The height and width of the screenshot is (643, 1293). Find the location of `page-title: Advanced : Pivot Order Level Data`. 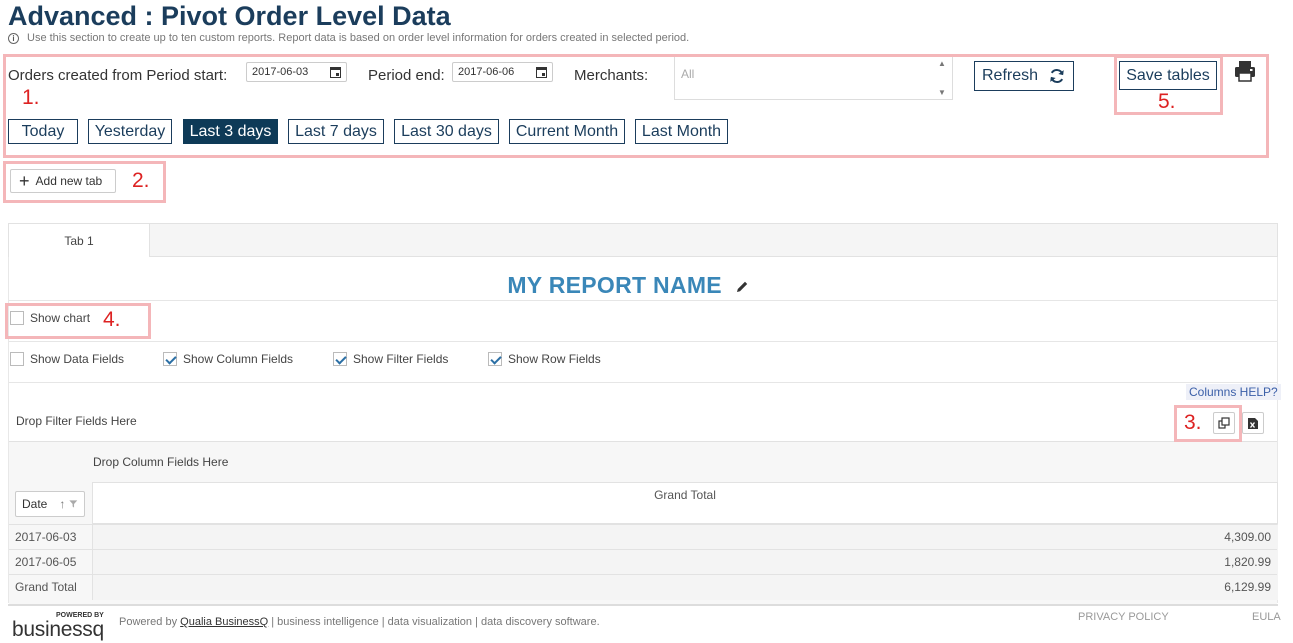

page-title: Advanced : Pivot Order Level Data is located at coordinates (229, 16).